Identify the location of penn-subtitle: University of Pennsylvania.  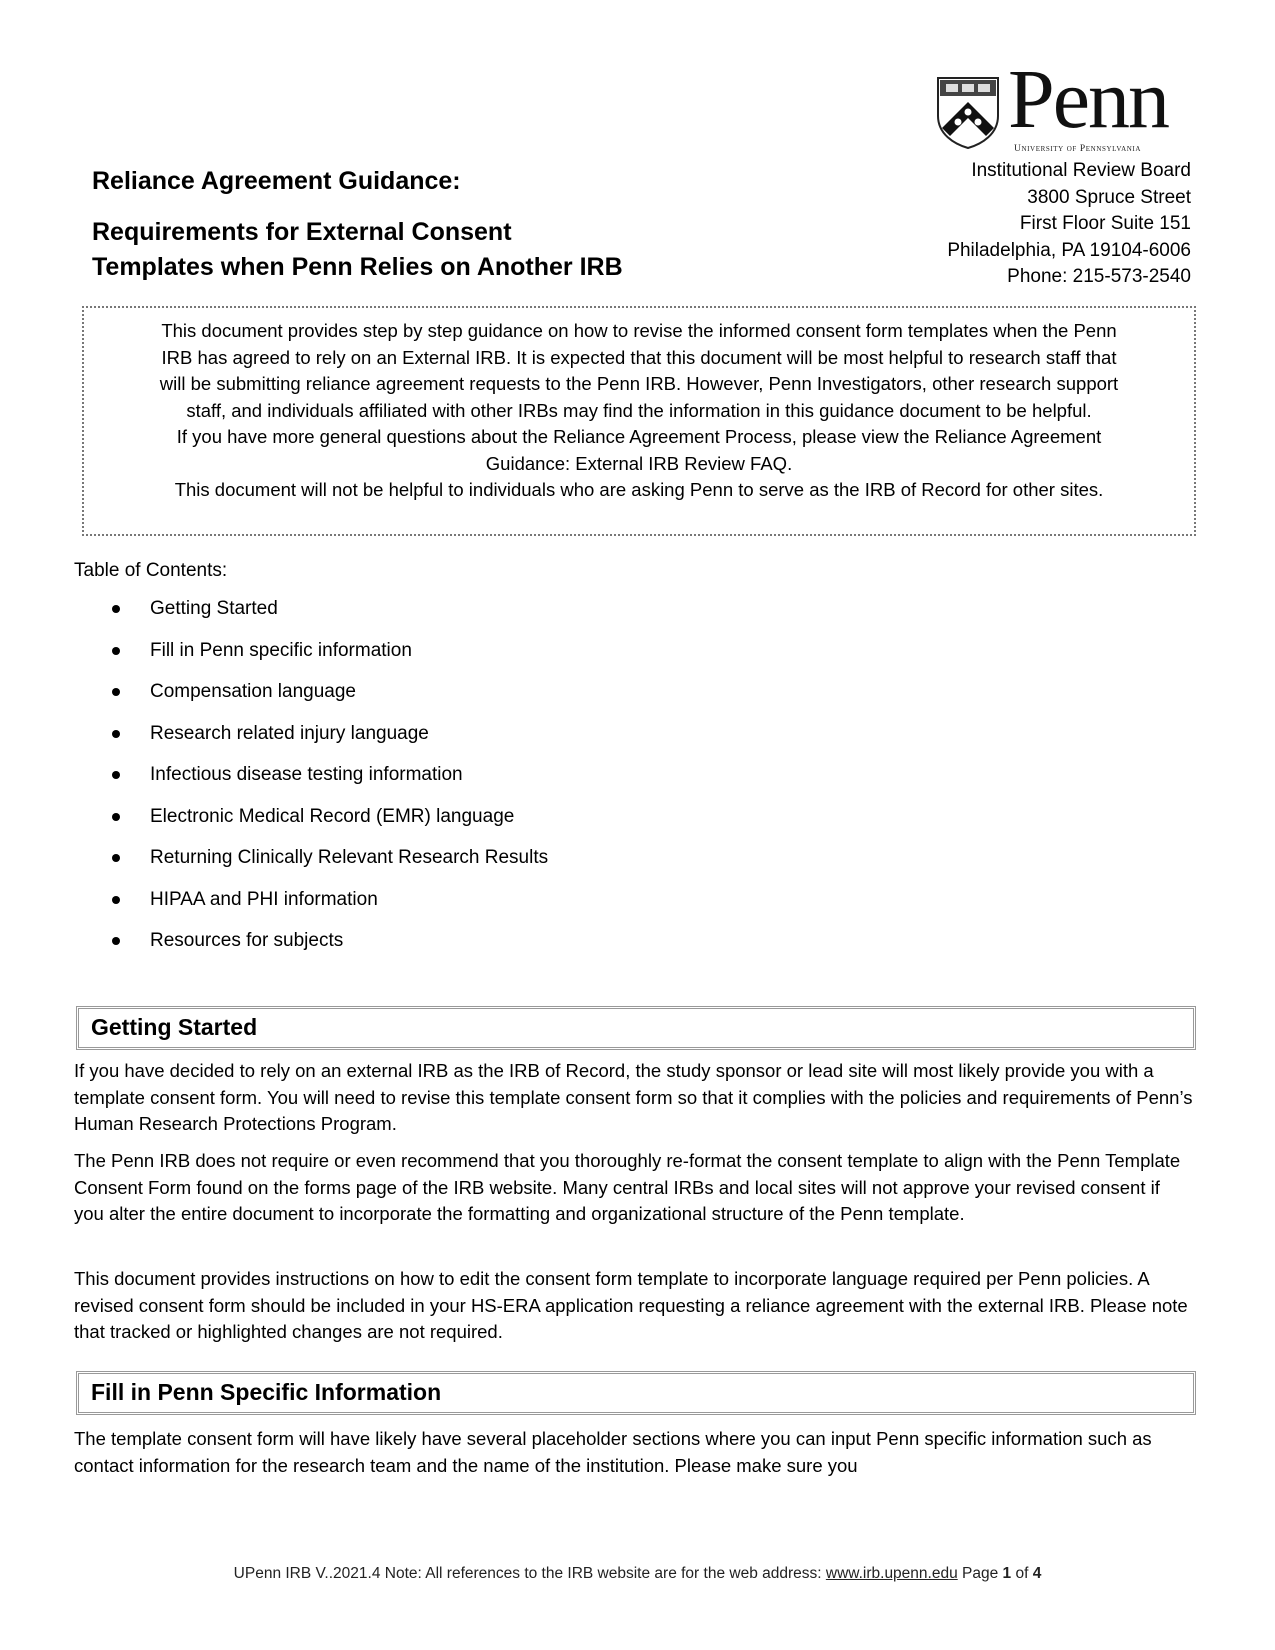
(1078, 149).